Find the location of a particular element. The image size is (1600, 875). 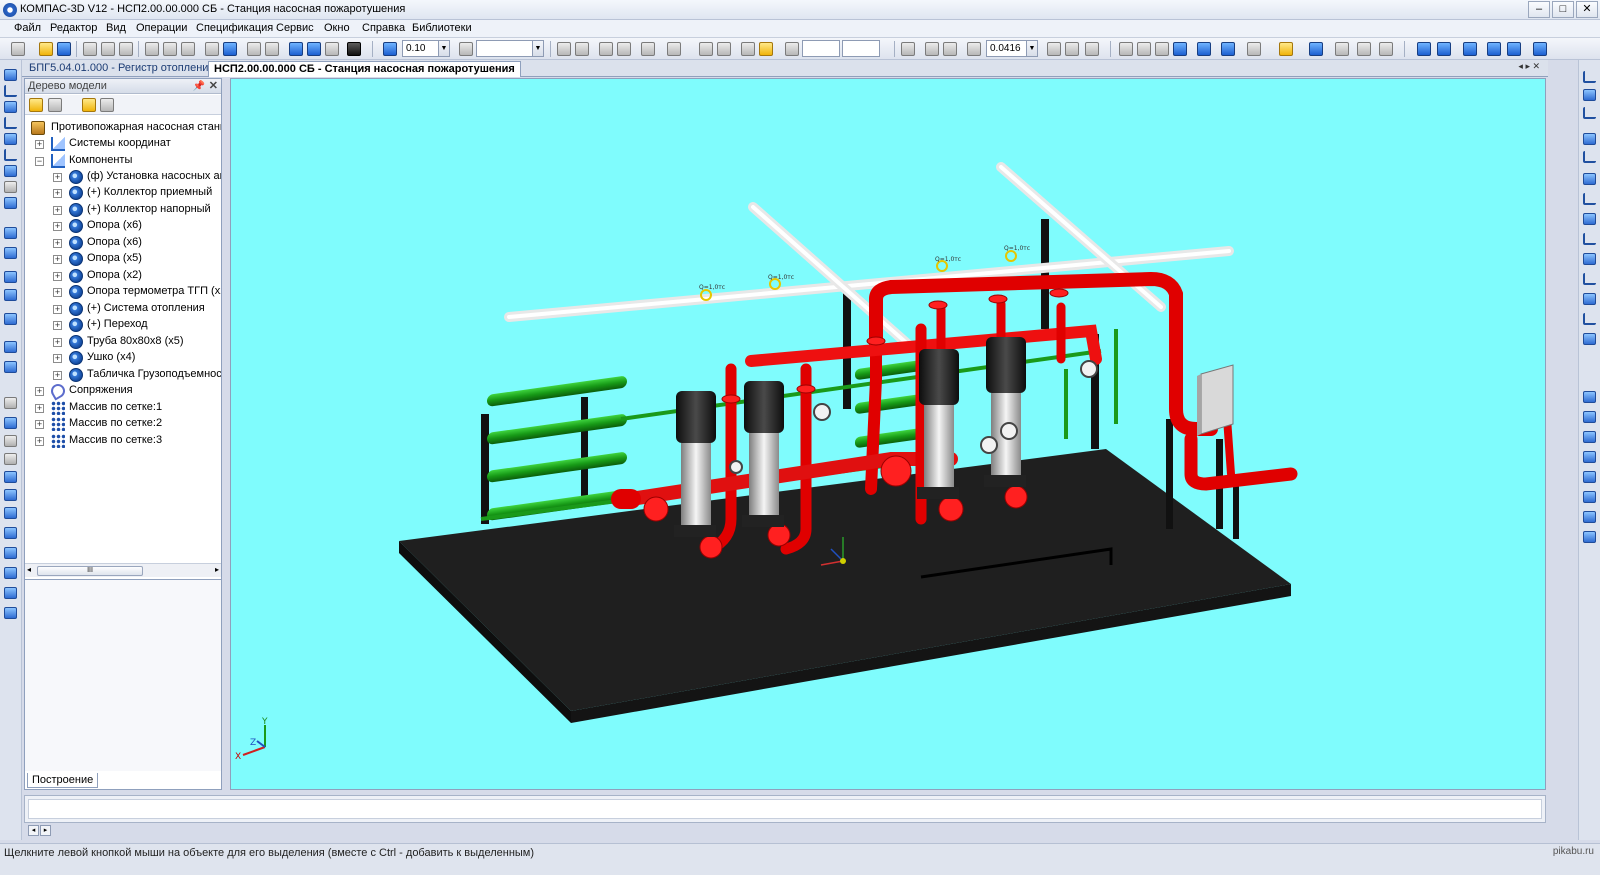

menu-view: Вид is located at coordinates (116, 28).